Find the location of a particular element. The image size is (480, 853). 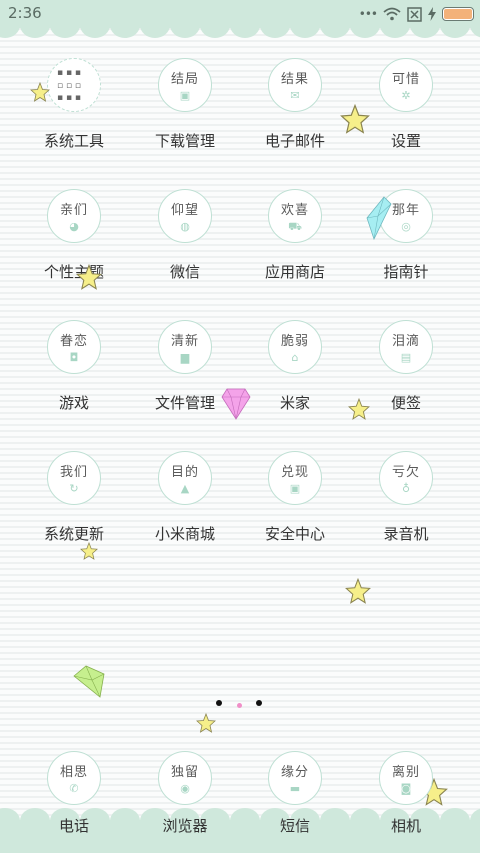

mi-home-icon: 脆弱 ⌂ is located at coordinates (295, 347).